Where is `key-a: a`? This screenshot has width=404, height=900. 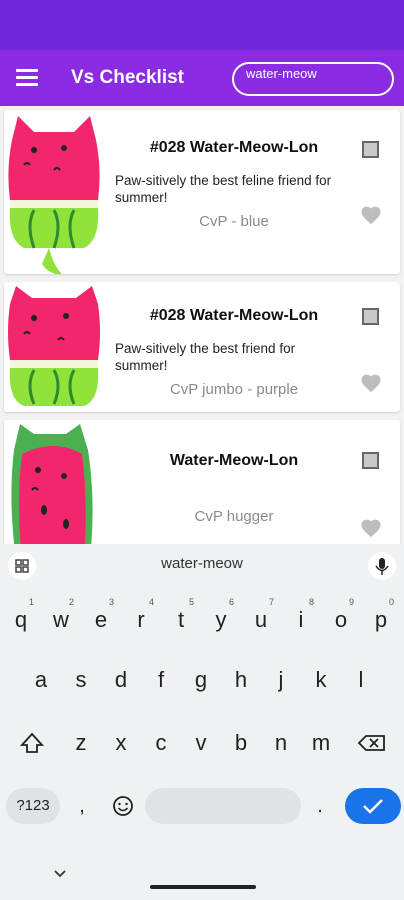 key-a: a is located at coordinates (41, 680).